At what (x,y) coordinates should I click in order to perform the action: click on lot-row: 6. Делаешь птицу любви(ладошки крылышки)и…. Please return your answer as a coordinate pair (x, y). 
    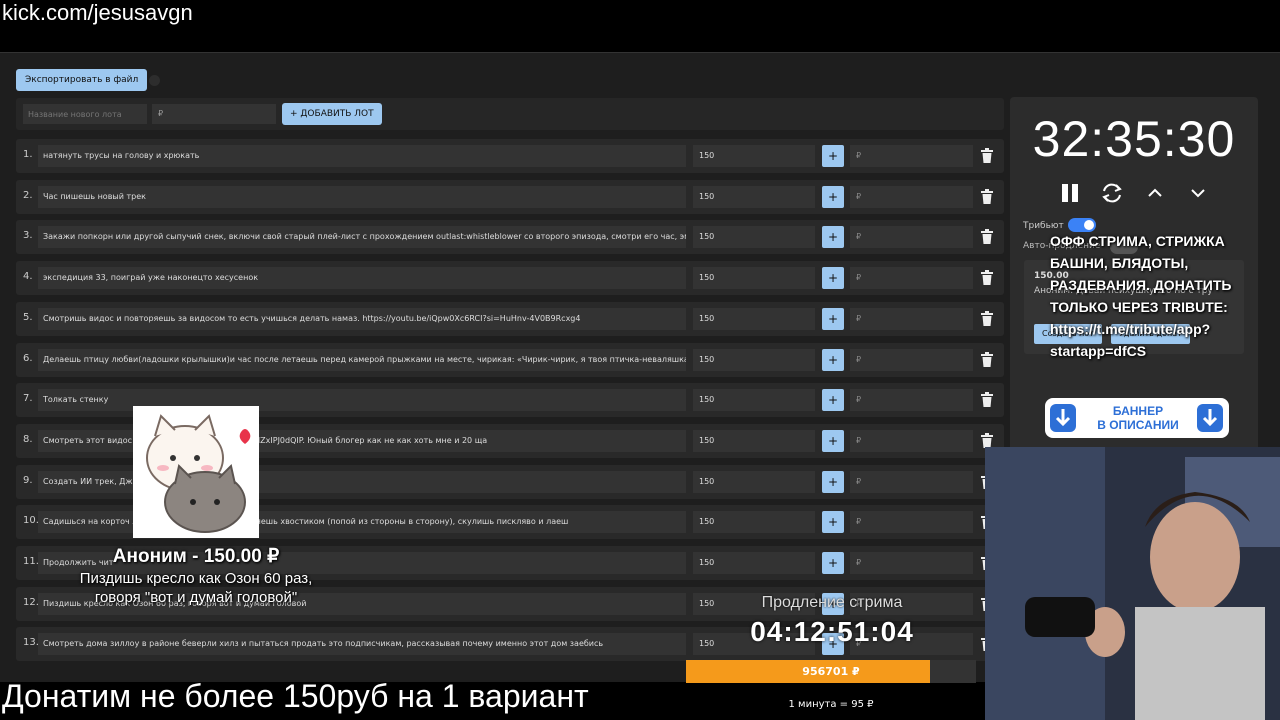
    Looking at the image, I should click on (510, 359).